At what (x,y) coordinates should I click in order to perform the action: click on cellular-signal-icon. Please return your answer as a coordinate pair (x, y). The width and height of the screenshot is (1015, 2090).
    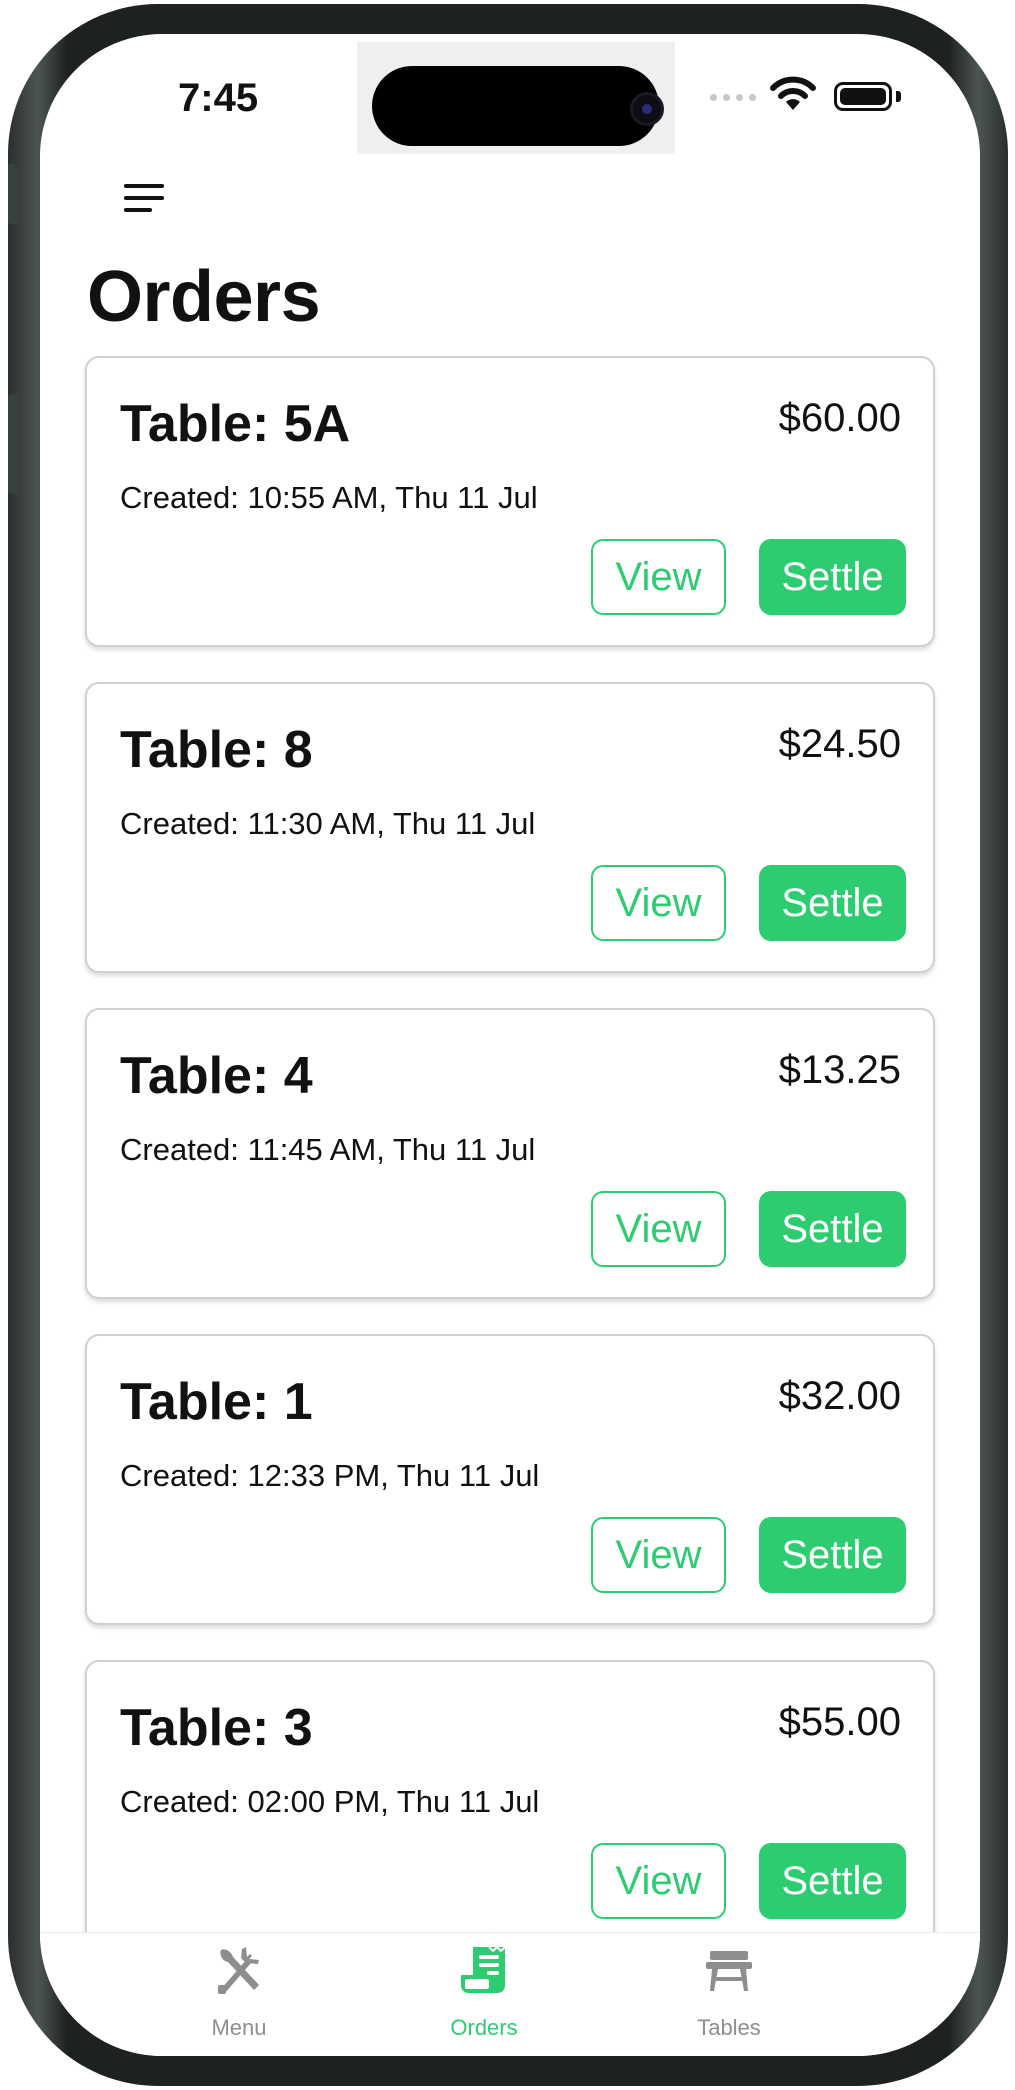
    Looking at the image, I should click on (733, 97).